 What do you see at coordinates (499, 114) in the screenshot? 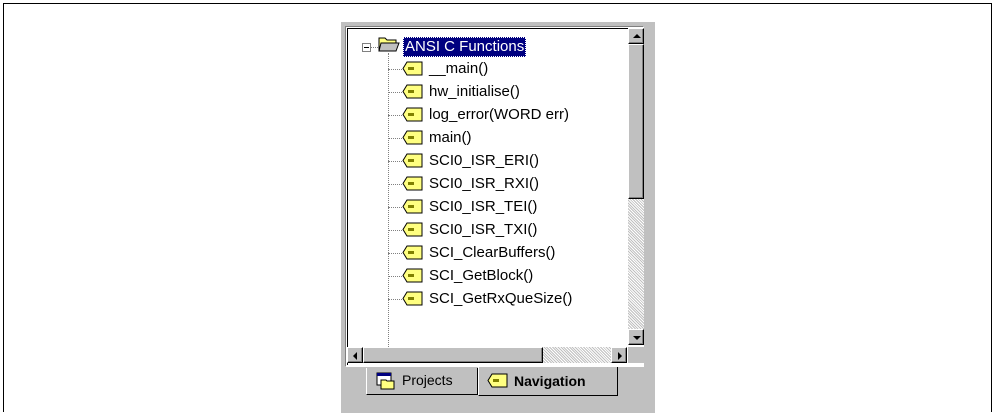
I see `tree-item-label: log_error(WORD err)` at bounding box center [499, 114].